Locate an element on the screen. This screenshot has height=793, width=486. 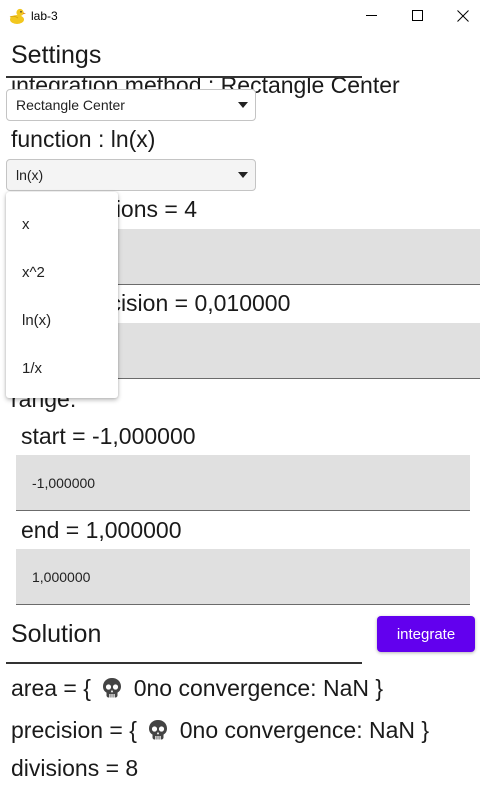
precision-value: 0no convergence: NaN } is located at coordinates (304, 730).